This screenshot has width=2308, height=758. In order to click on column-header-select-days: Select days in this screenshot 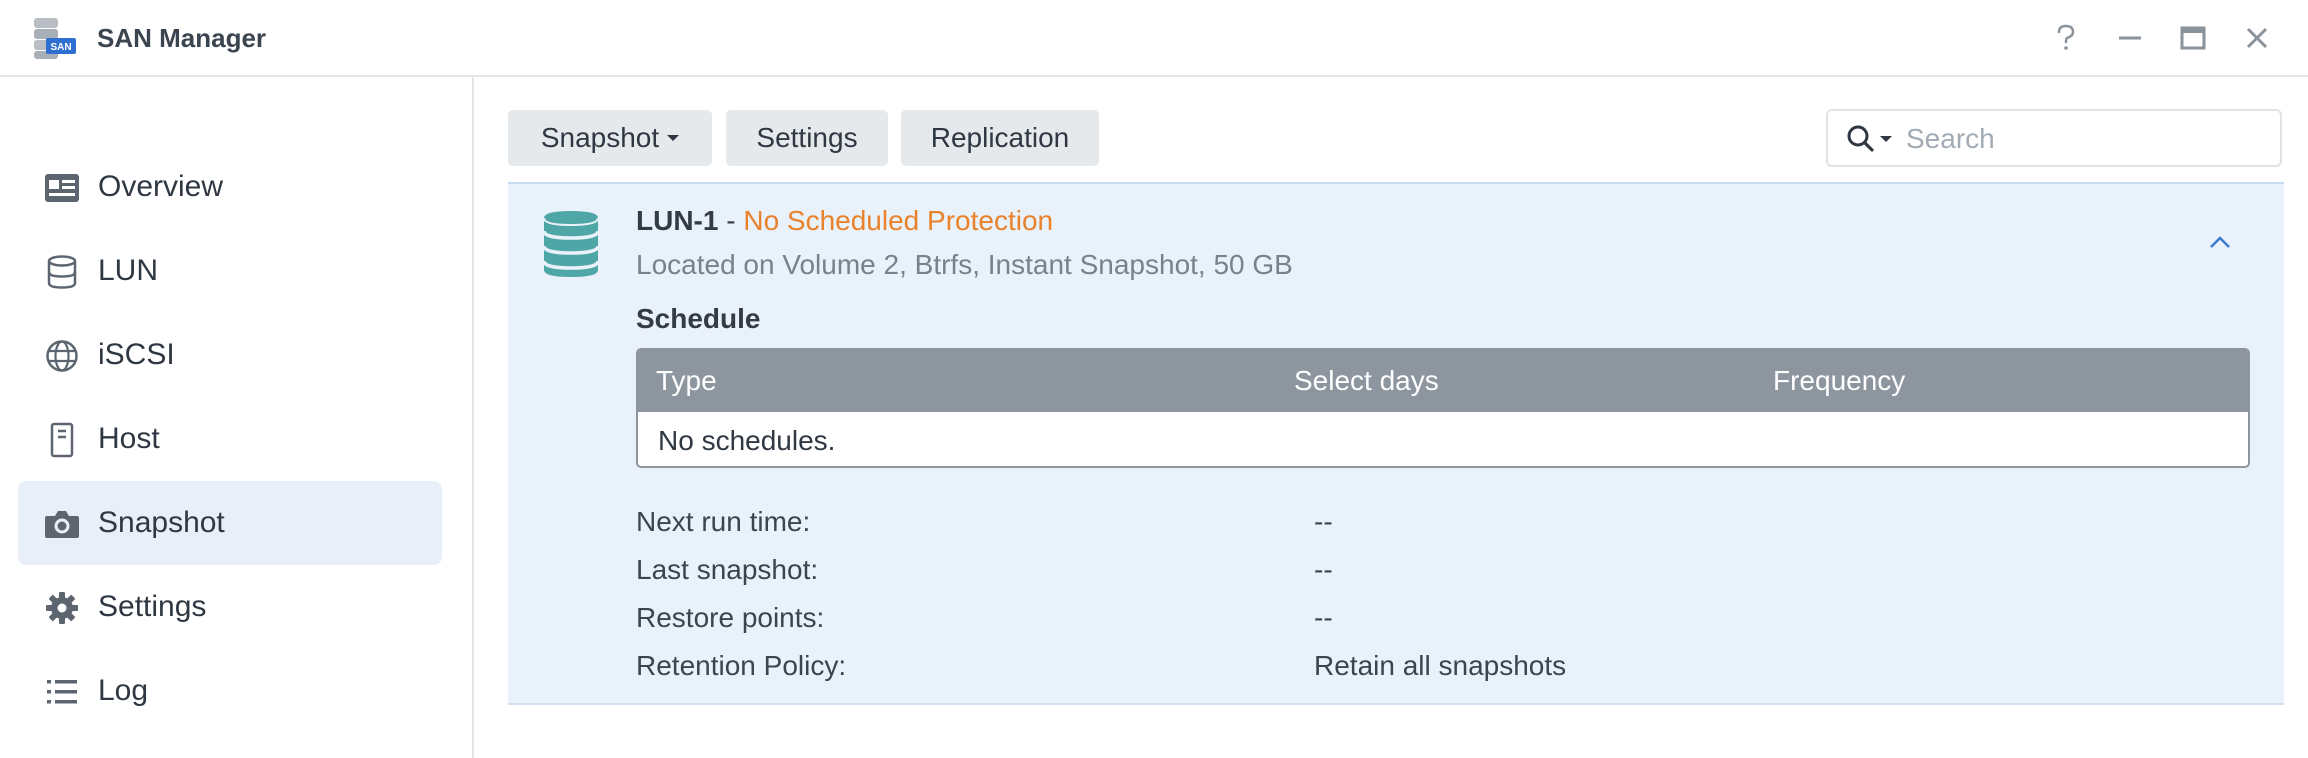, I will do `click(1366, 381)`.